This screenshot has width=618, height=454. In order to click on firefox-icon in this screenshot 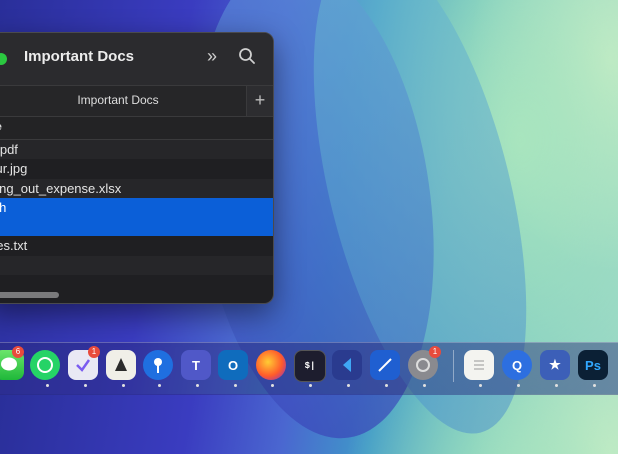, I will do `click(271, 365)`.